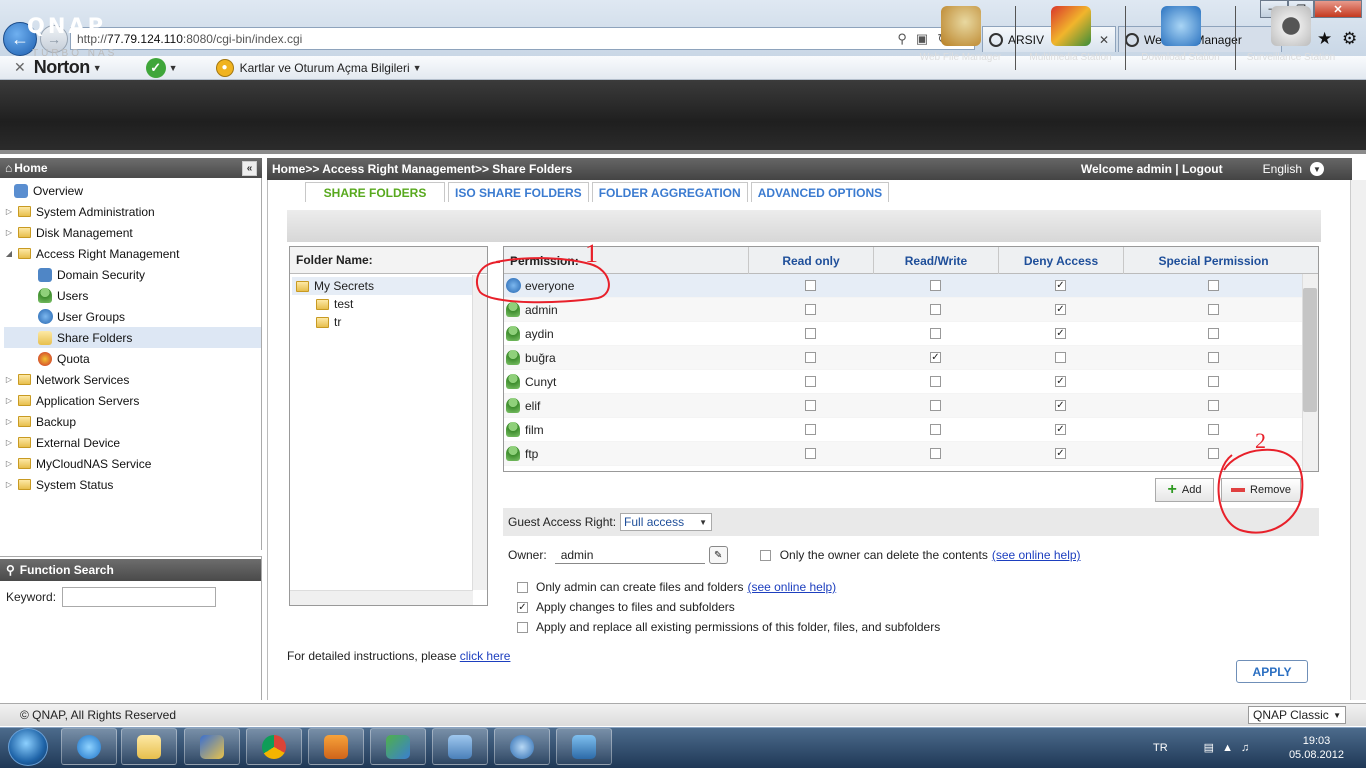 This screenshot has width=1366, height=768. Describe the element at coordinates (381, 597) in the screenshot. I see `folder-hscrollbar` at that location.